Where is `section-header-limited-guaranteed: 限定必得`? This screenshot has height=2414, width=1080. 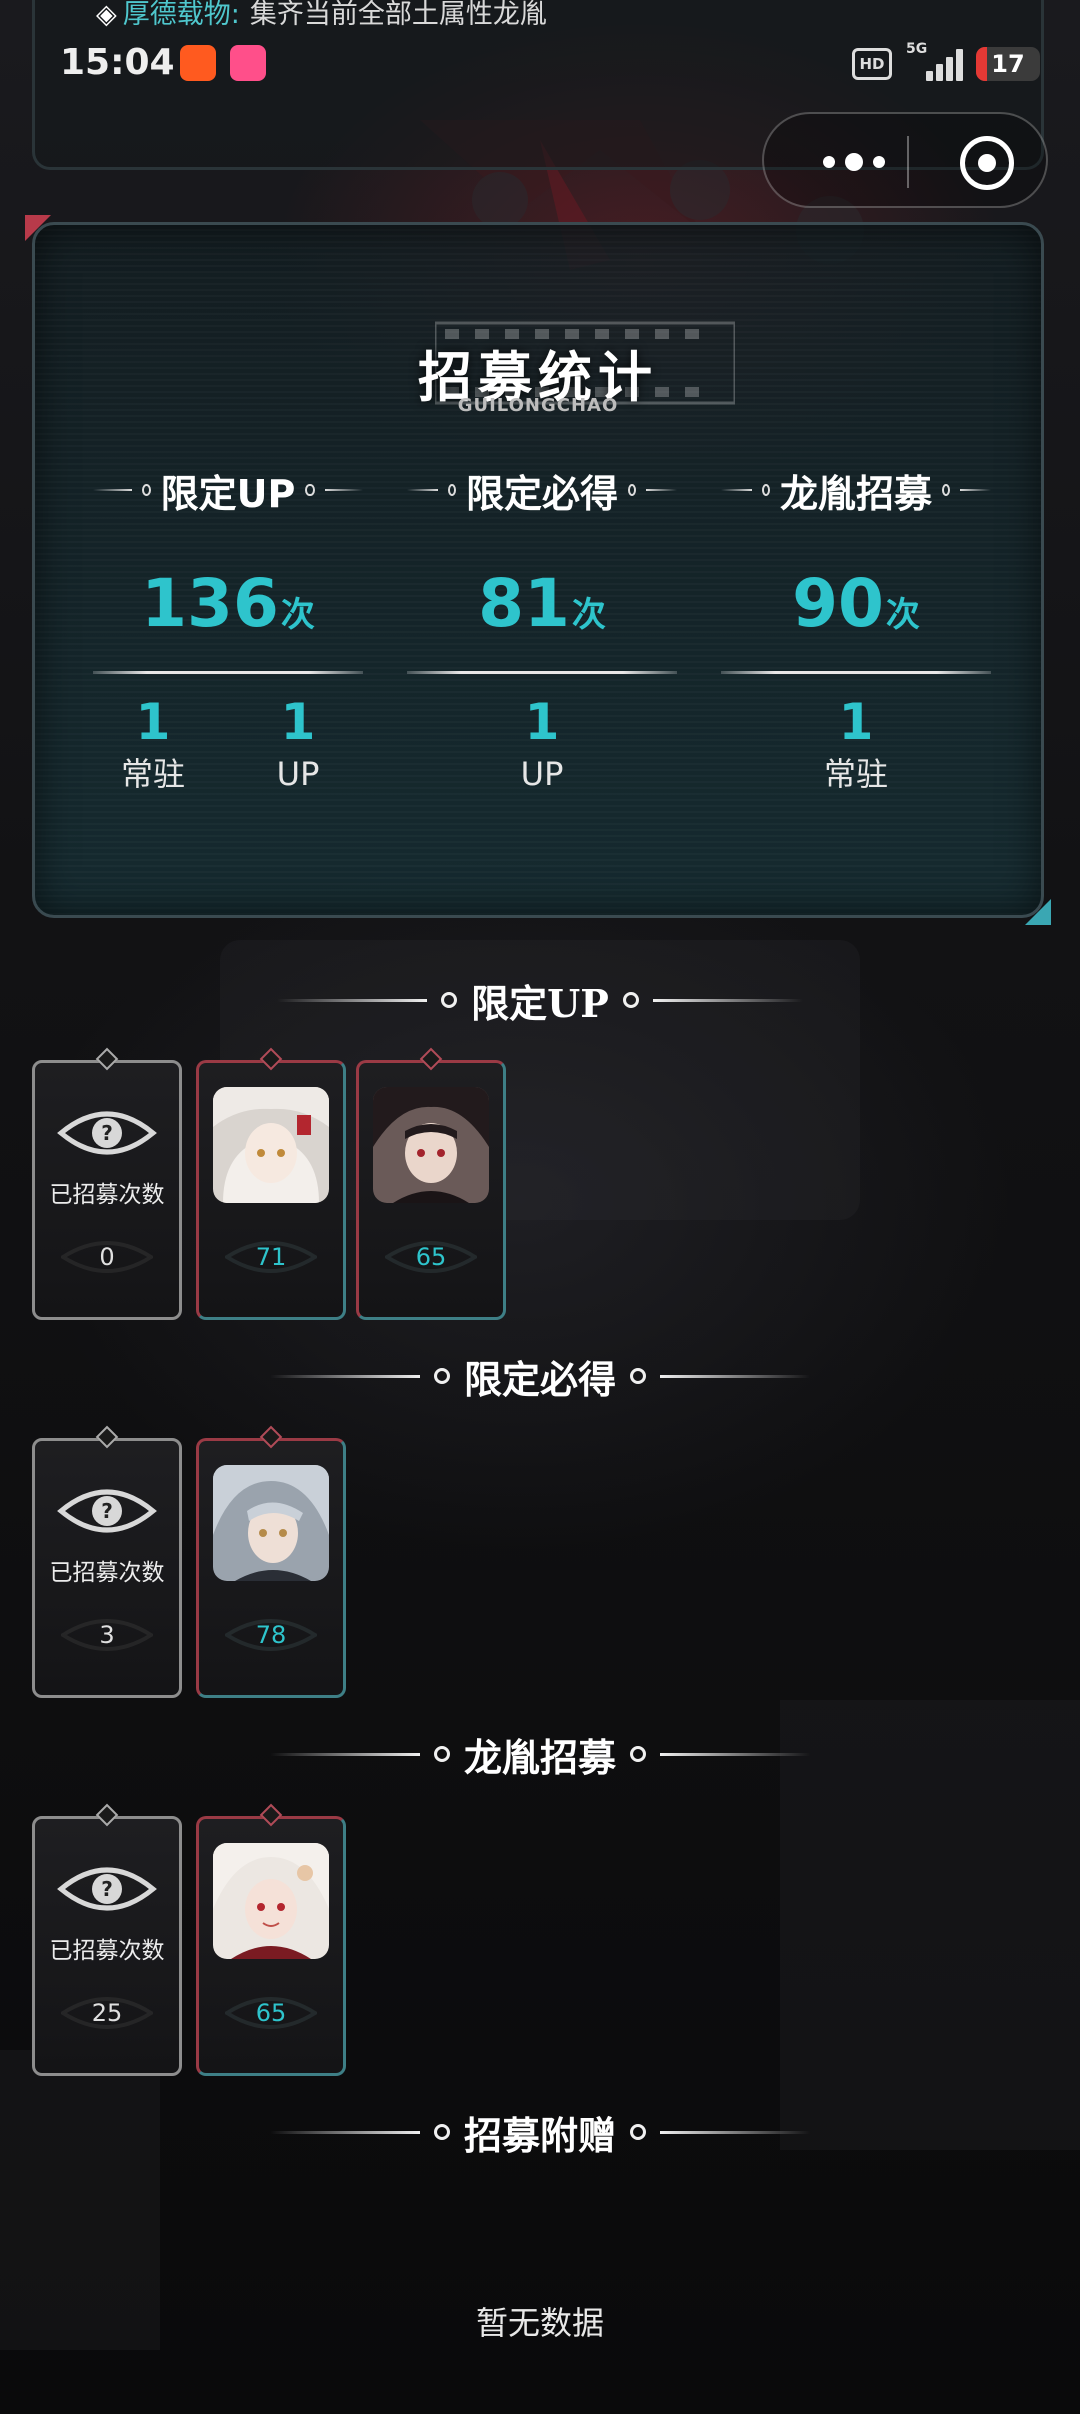
section-header-limited-guaranteed: 限定必得 is located at coordinates (540, 1376).